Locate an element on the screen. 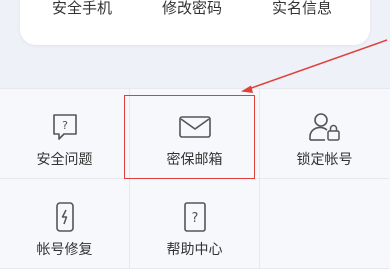 The image size is (390, 269). grid-item-account-repair: 帐号修复 is located at coordinates (65, 224).